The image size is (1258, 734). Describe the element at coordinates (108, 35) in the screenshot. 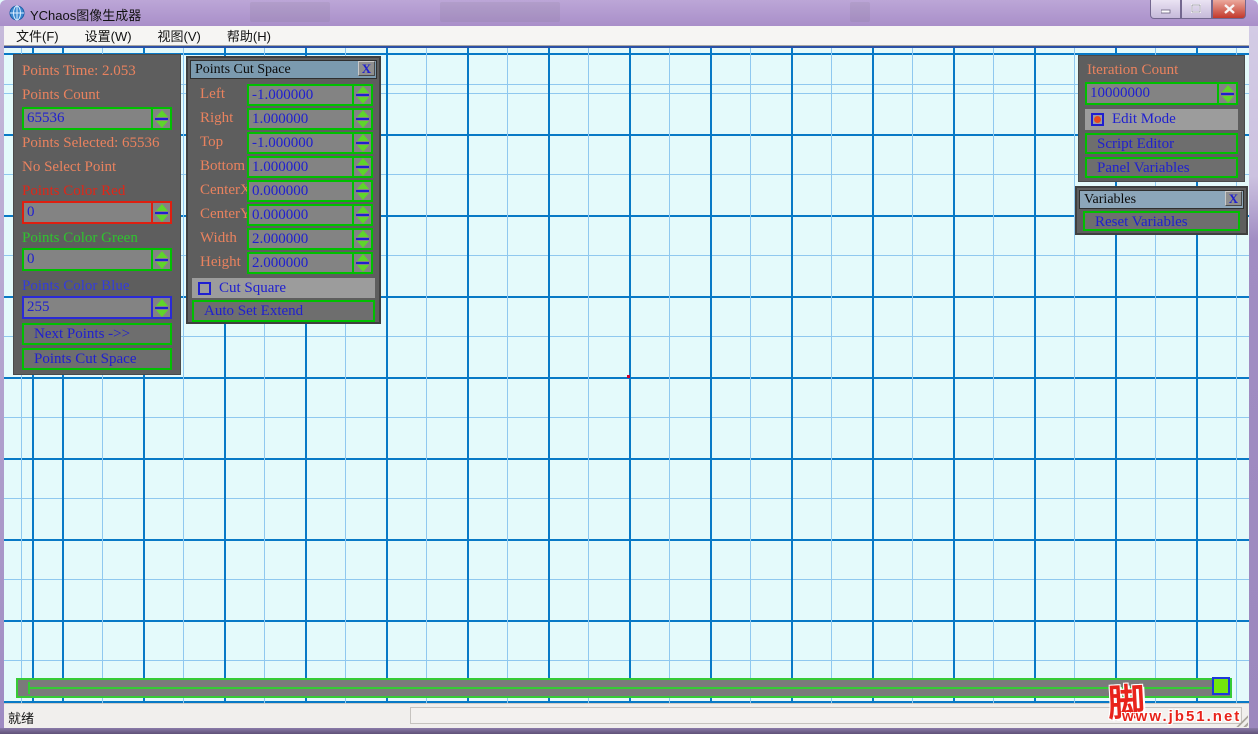

I see `menu-settings: 设置(W)` at that location.